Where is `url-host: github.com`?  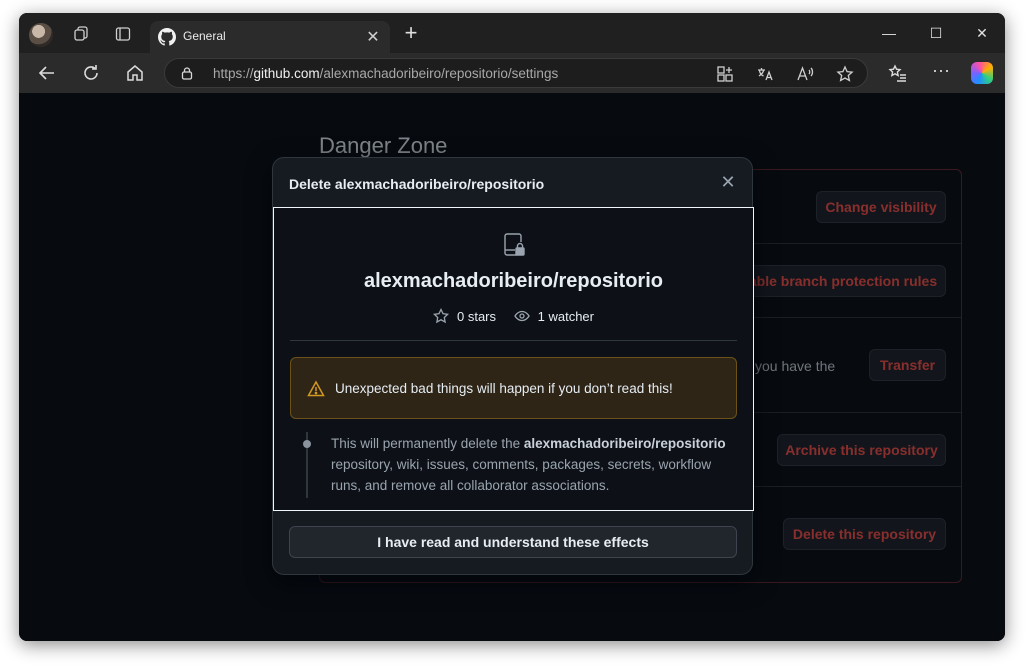
url-host: github.com is located at coordinates (286, 73).